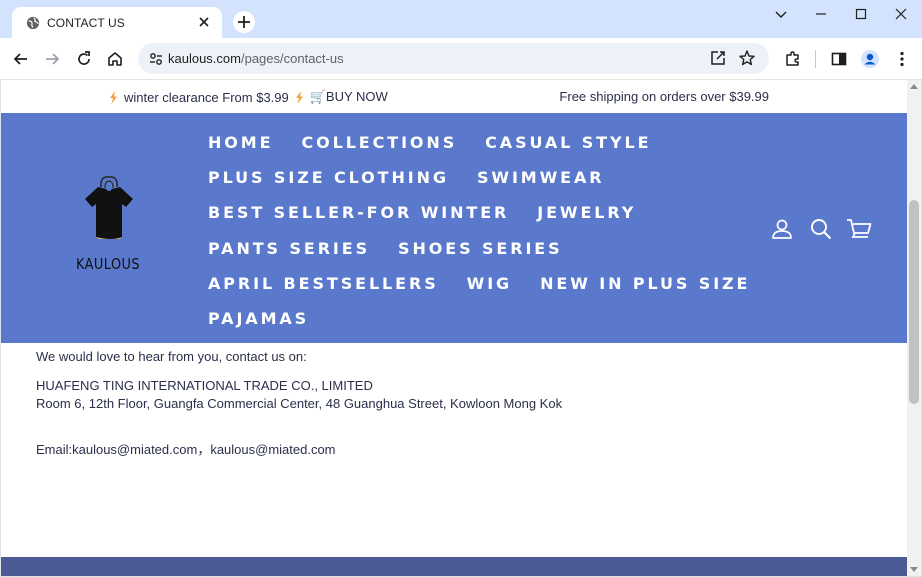 This screenshot has width=922, height=577. What do you see at coordinates (454, 566) in the screenshot?
I see `footer-strip` at bounding box center [454, 566].